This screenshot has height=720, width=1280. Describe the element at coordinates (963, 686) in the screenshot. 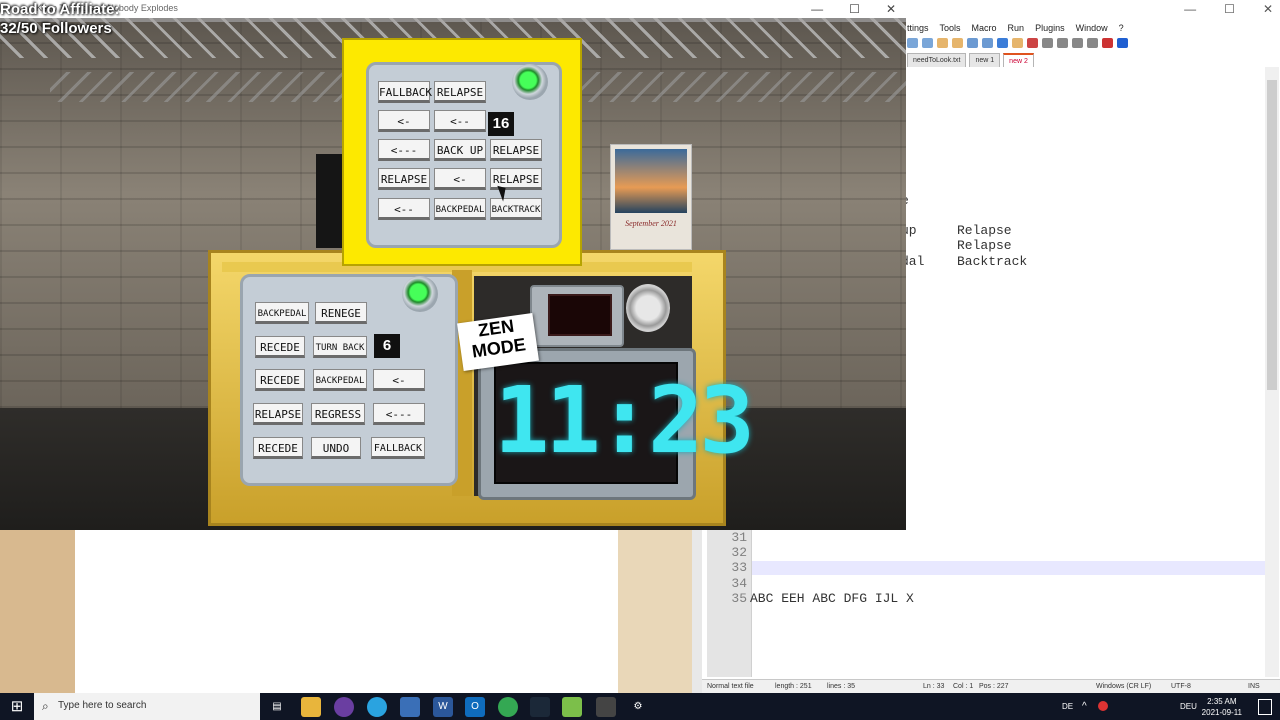

I see `status-col: Col : 1` at that location.